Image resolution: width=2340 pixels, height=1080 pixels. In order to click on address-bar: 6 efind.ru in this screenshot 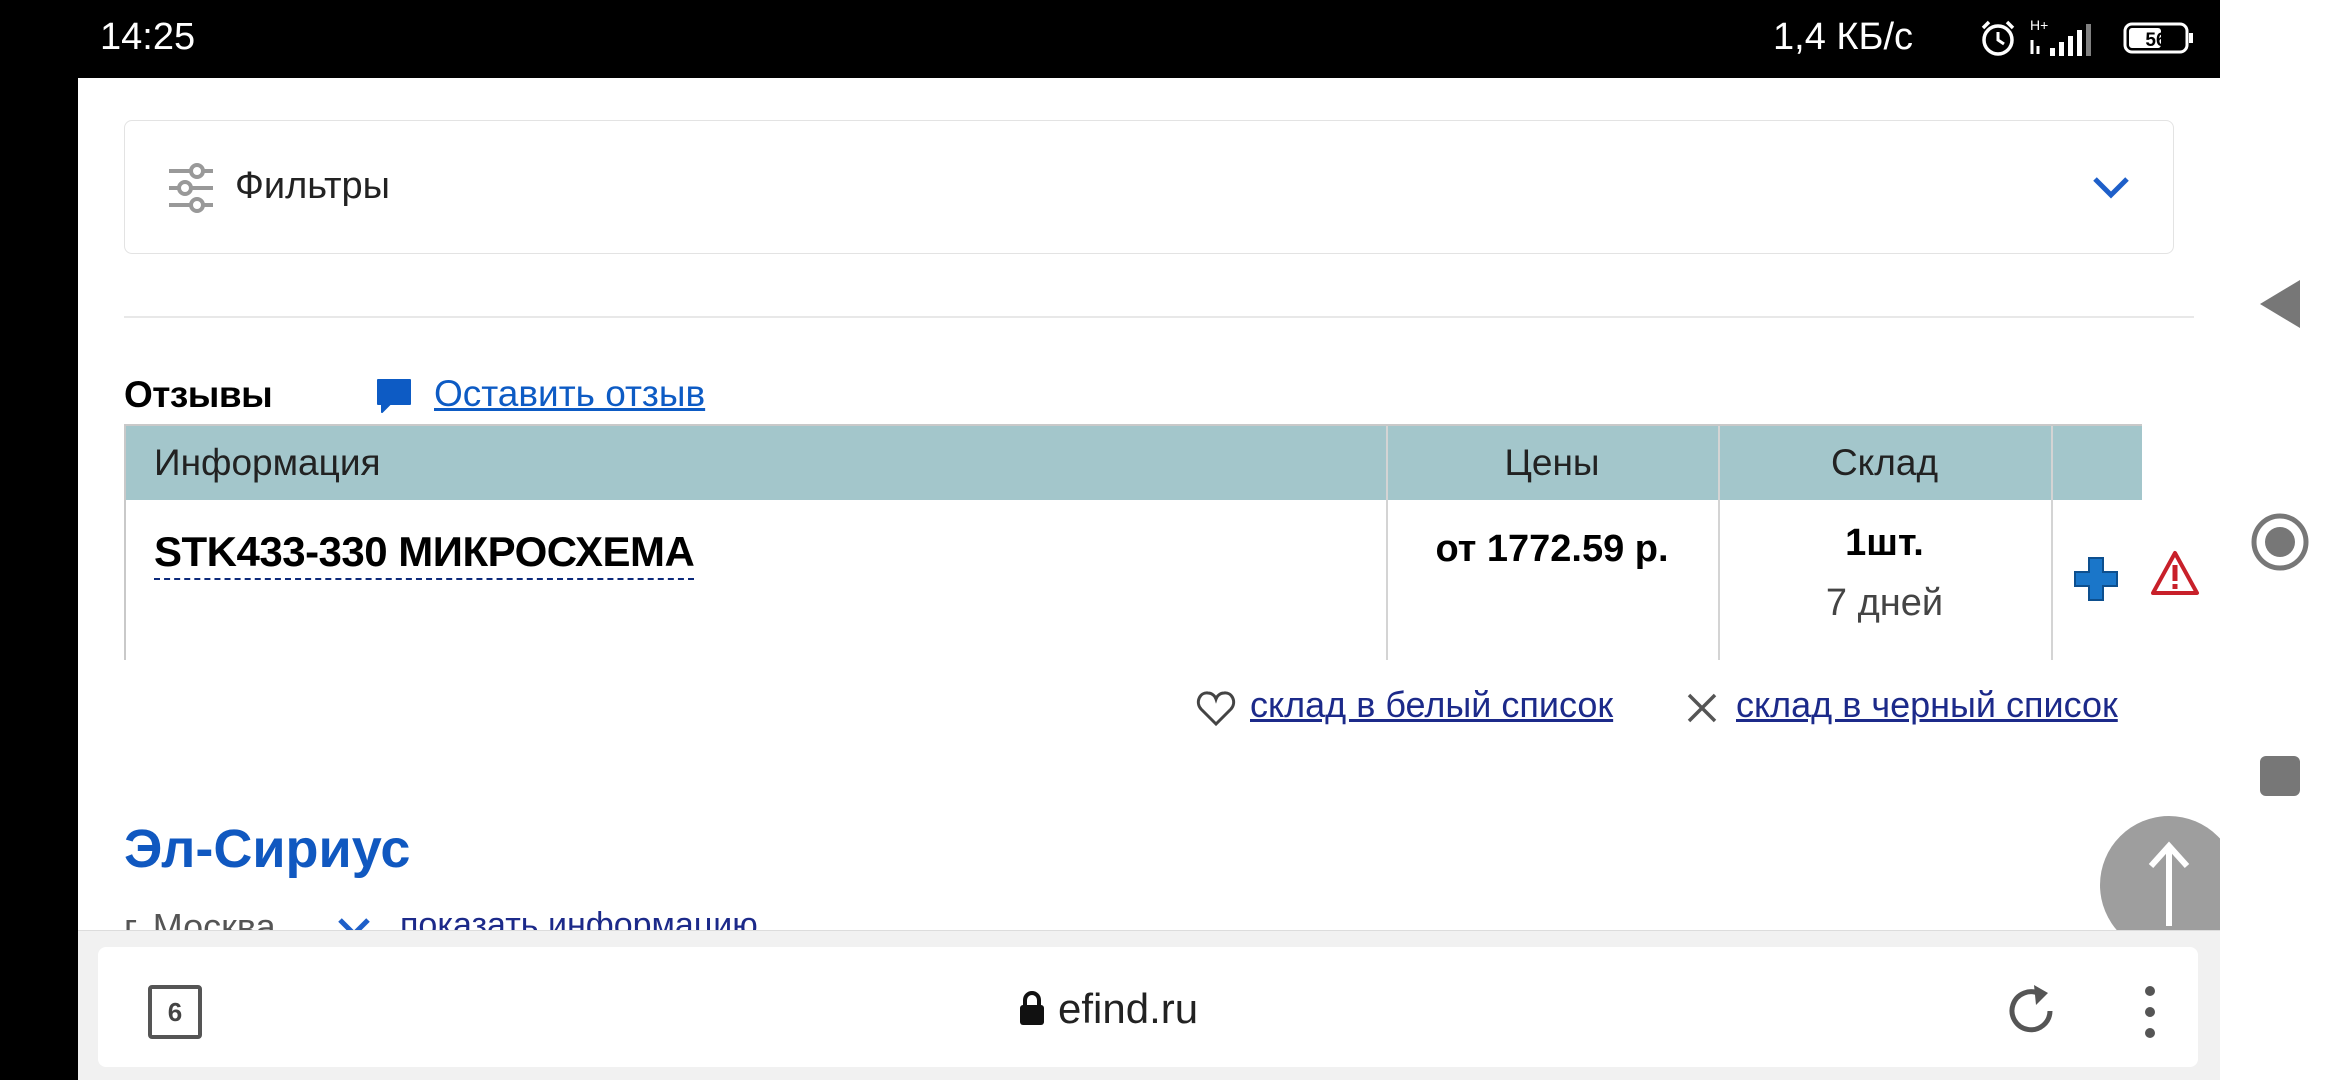, I will do `click(1148, 1007)`.